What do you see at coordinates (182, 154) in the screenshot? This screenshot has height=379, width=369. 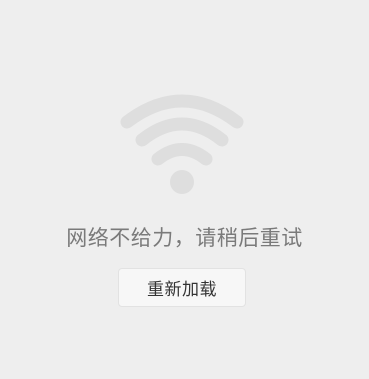 I see `wifi-arc-inner` at bounding box center [182, 154].